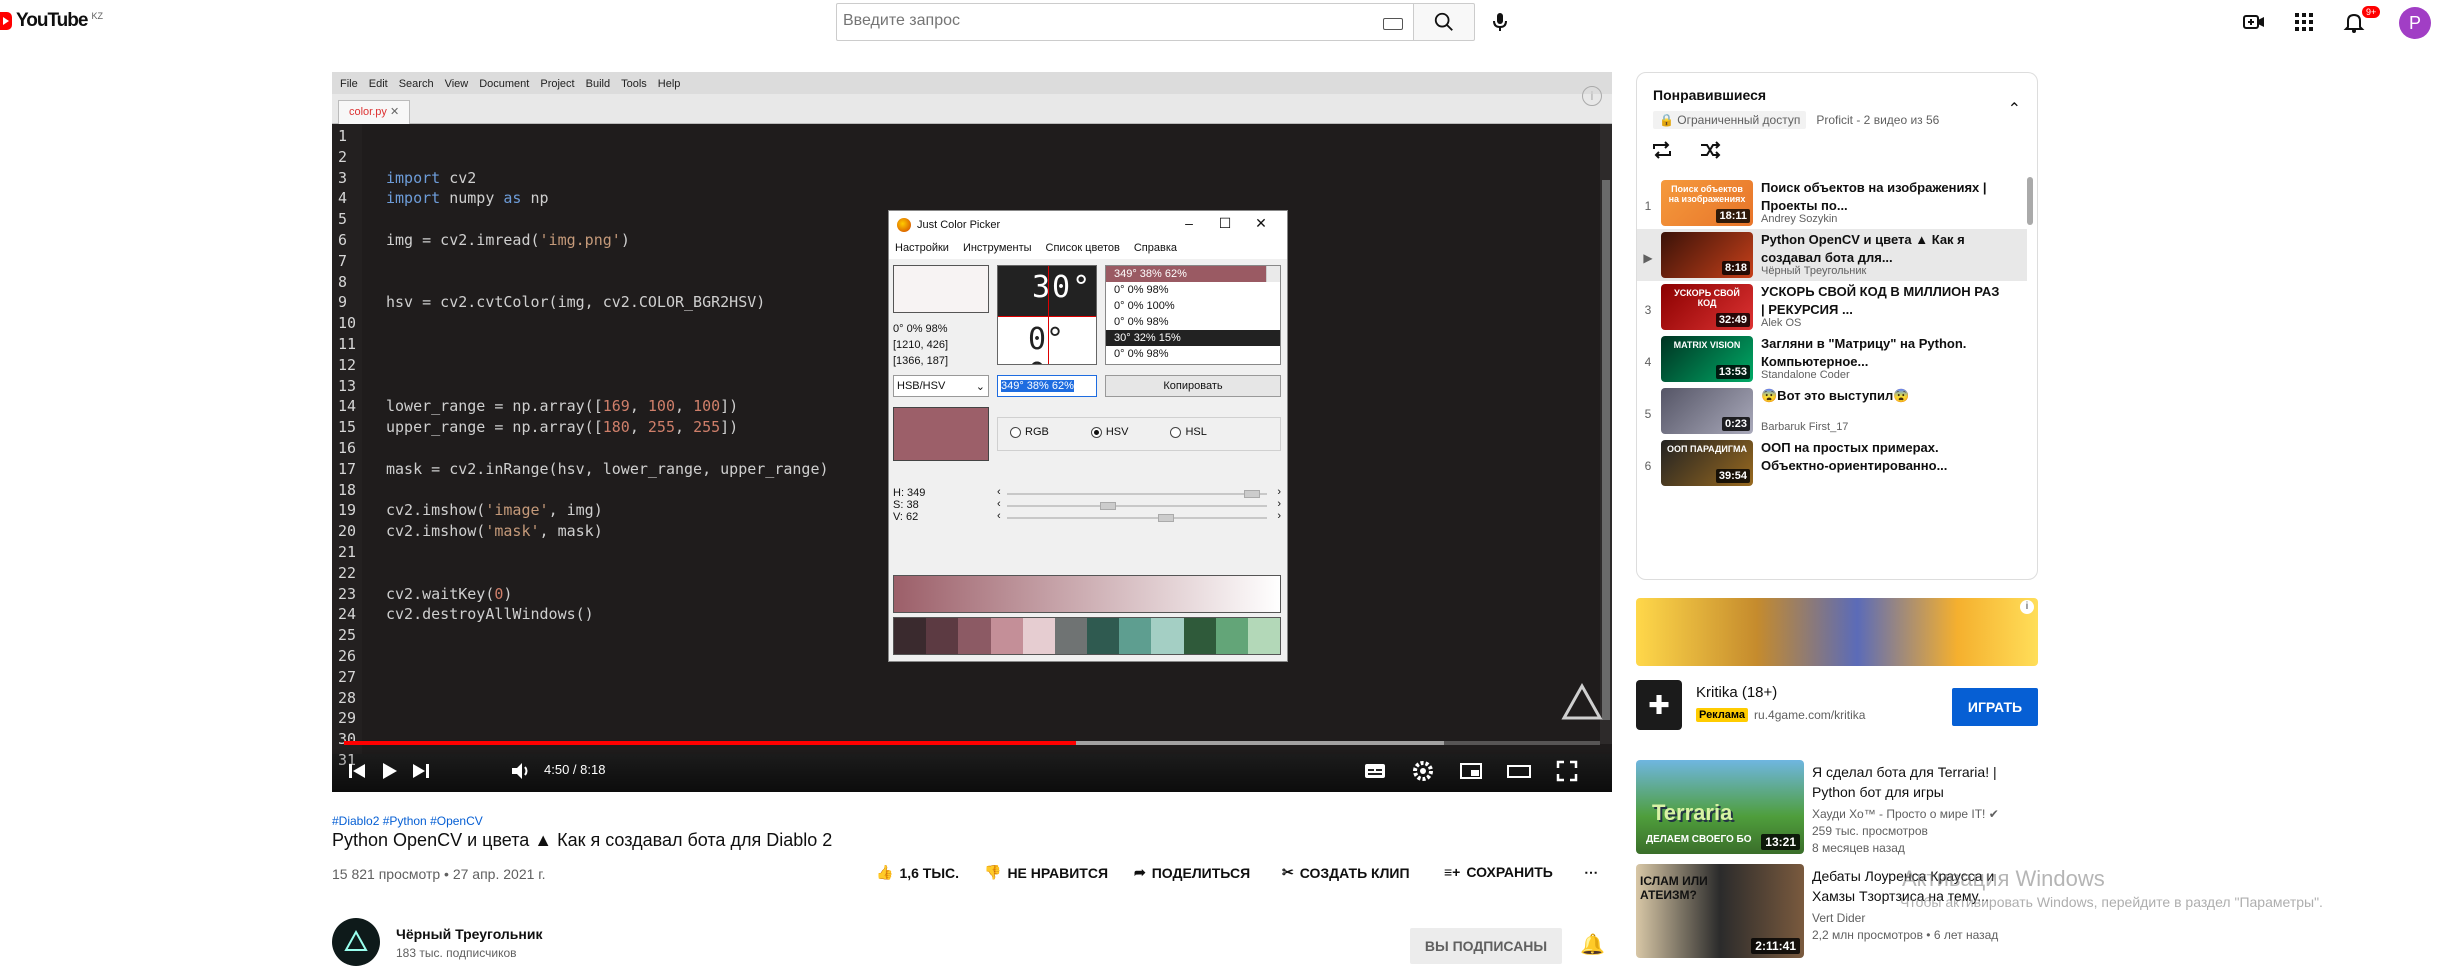 This screenshot has height=971, width=2451. I want to click on hue-thumb, so click(1251, 494).